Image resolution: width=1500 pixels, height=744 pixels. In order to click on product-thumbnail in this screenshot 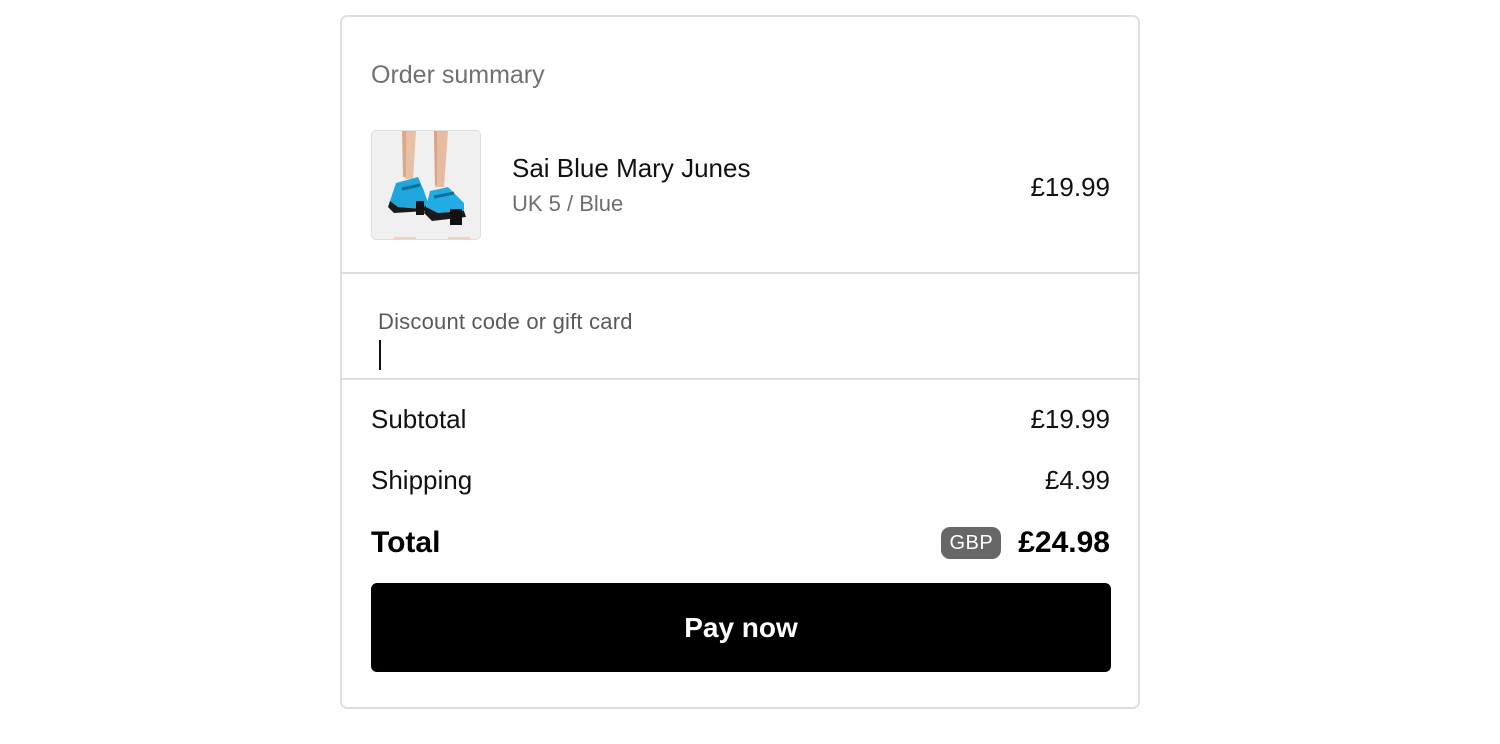, I will do `click(426, 185)`.